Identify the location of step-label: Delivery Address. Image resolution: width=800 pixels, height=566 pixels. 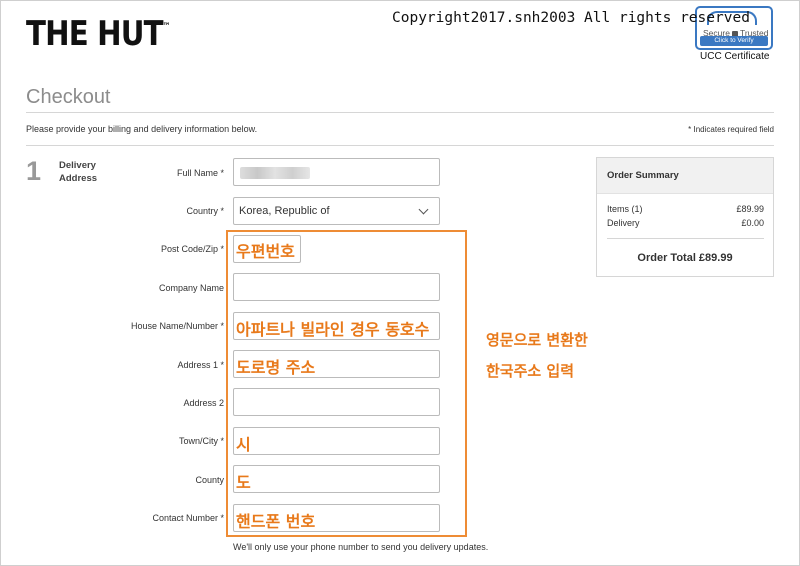
(78, 172).